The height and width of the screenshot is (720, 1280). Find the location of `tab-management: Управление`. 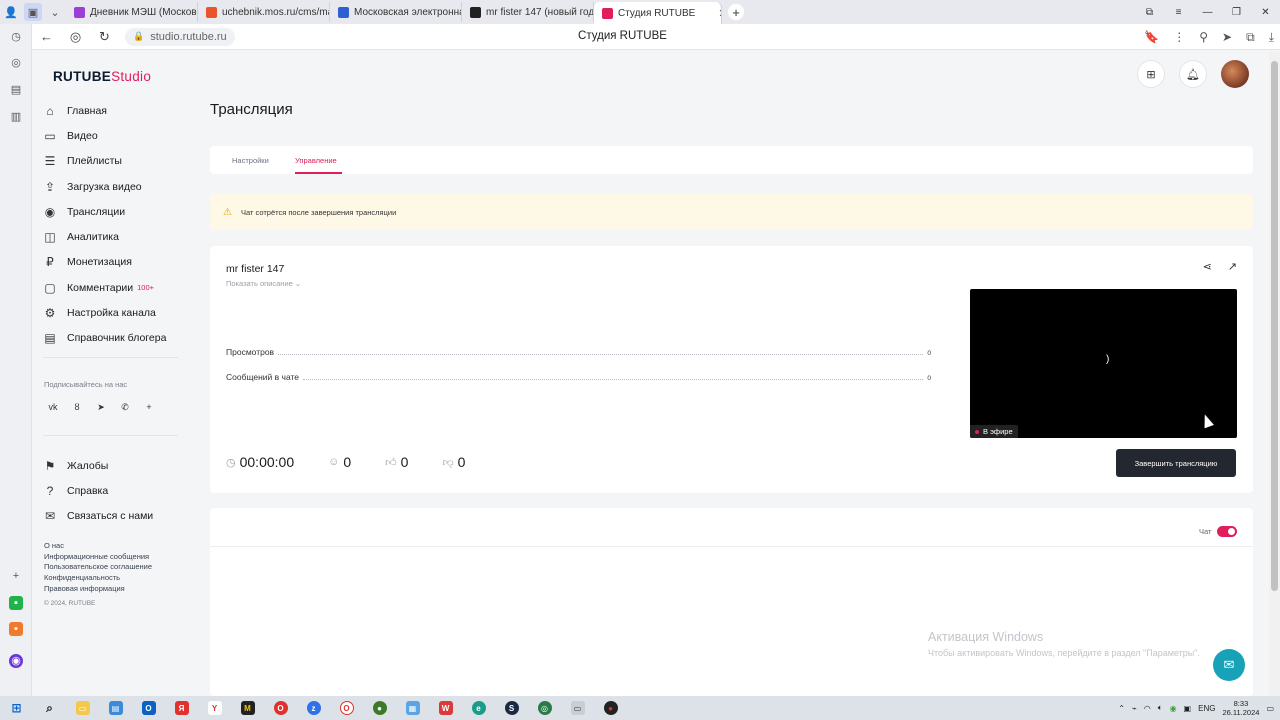

tab-management: Управление is located at coordinates (316, 160).